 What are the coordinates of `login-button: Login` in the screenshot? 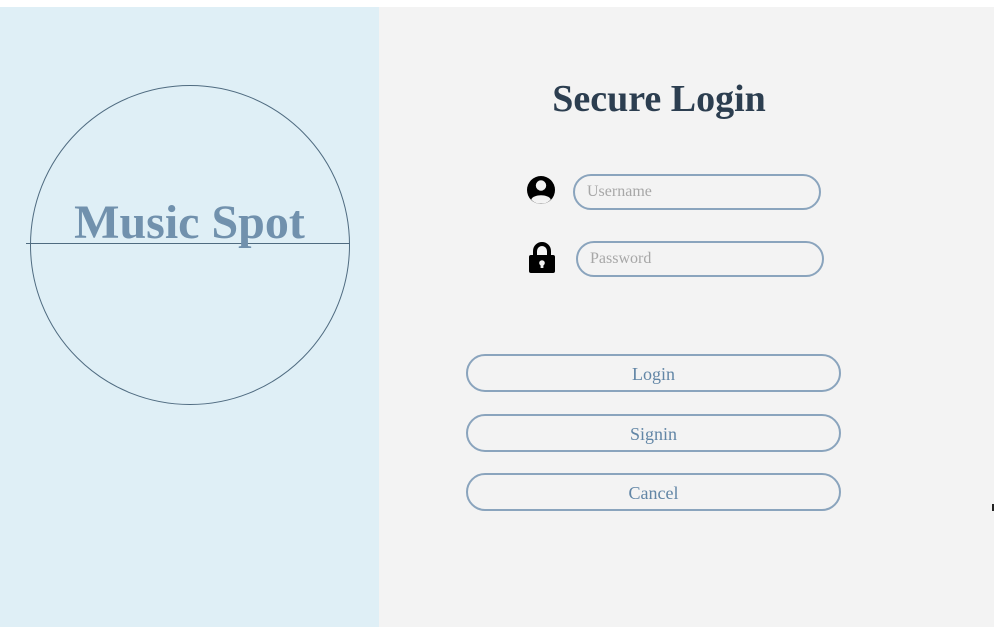 It's located at (653, 373).